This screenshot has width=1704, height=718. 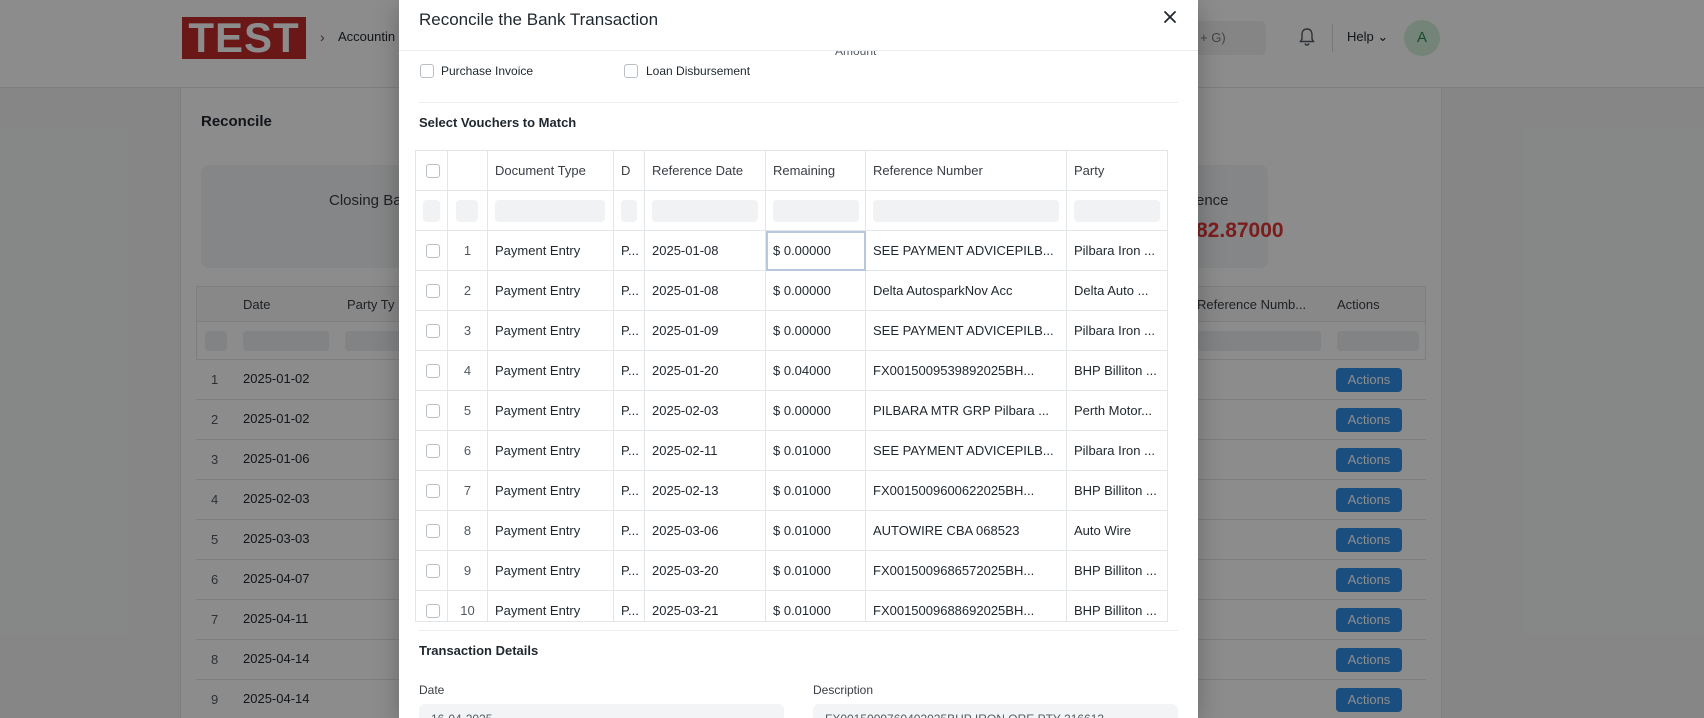 What do you see at coordinates (631, 71) in the screenshot?
I see `loan-disbursement-checkbox` at bounding box center [631, 71].